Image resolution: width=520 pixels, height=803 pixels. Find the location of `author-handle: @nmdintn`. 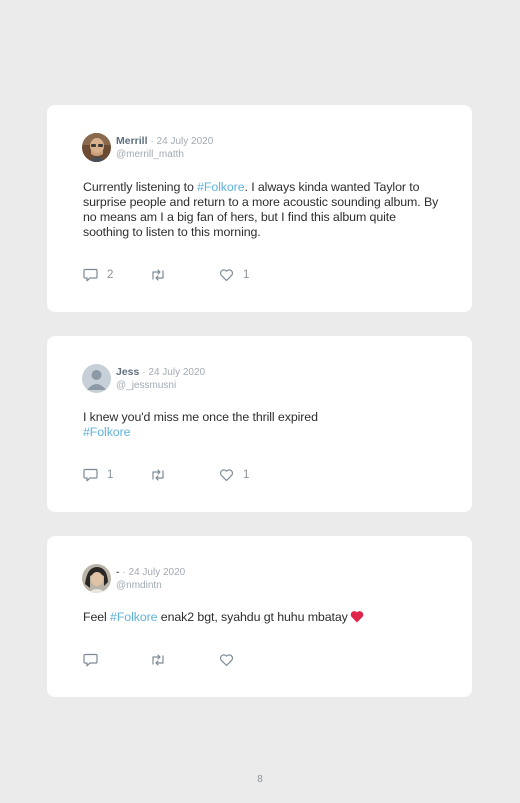

author-handle: @nmdintn is located at coordinates (150, 585).